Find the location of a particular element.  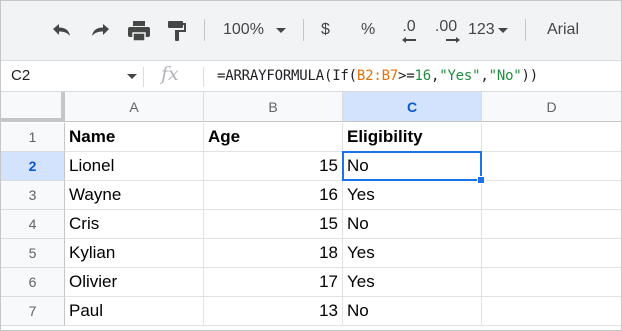

column-header-a: A is located at coordinates (134, 107).